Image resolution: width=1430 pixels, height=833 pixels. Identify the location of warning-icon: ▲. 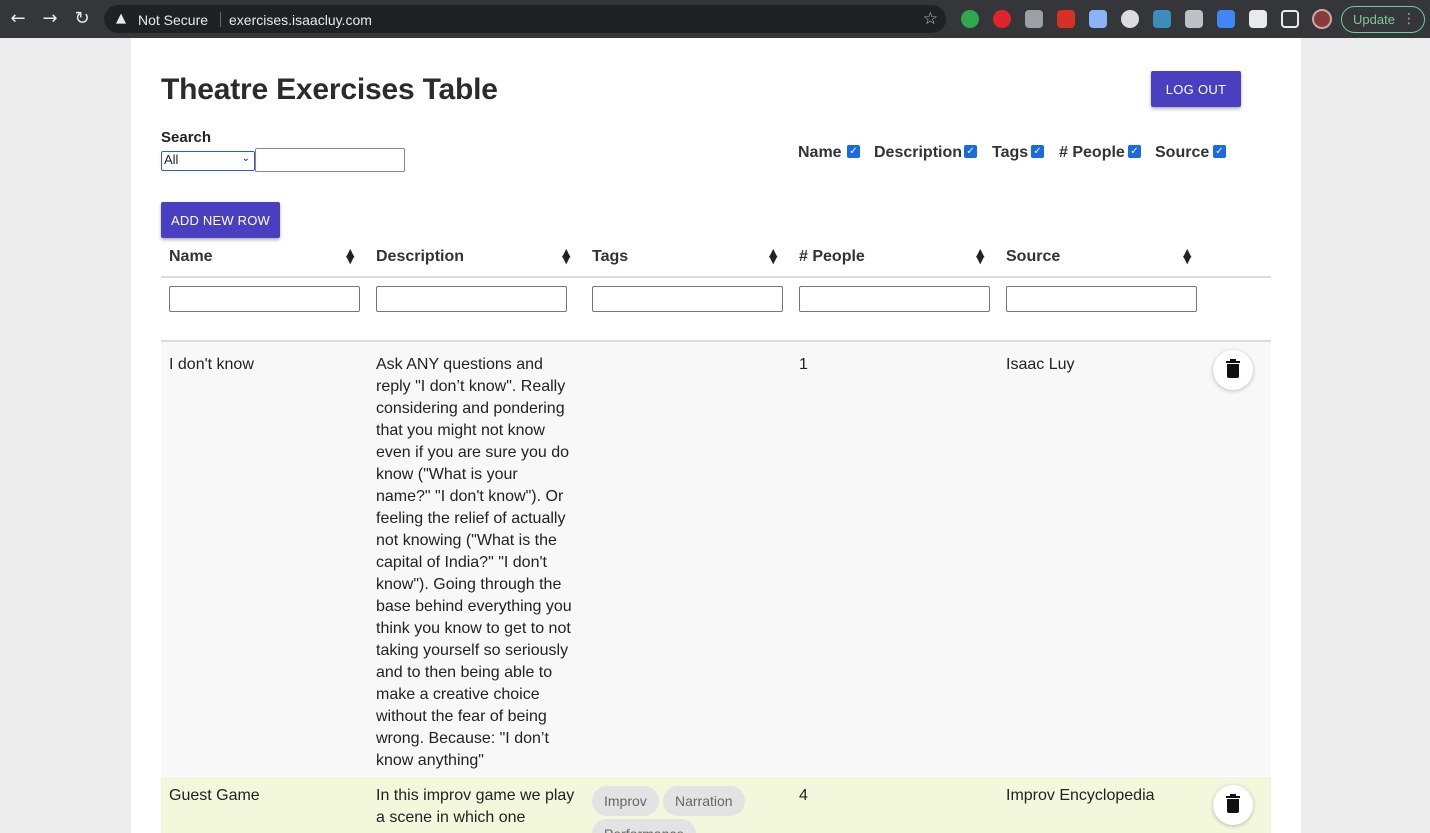
(121, 18).